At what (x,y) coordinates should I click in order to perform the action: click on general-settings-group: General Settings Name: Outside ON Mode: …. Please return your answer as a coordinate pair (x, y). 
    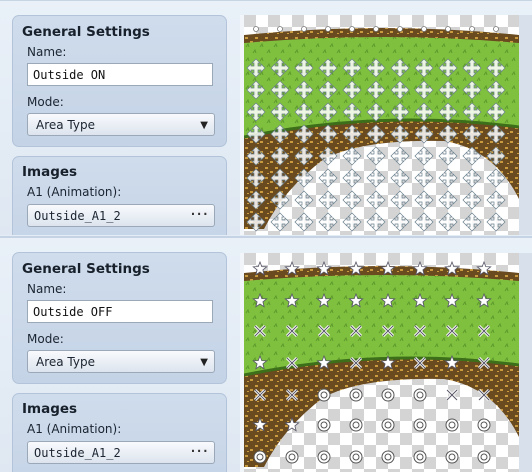
    Looking at the image, I should click on (119, 81).